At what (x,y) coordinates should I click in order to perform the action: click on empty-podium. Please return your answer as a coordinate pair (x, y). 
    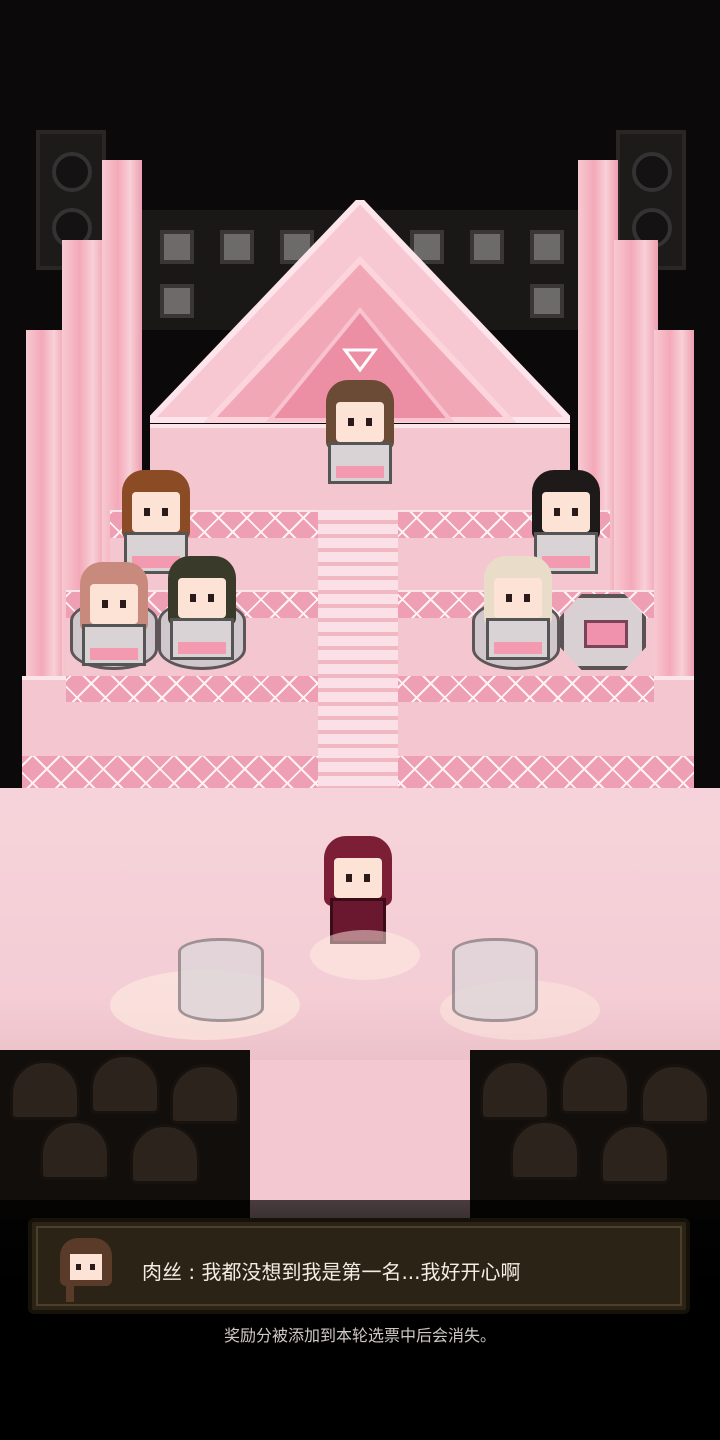
    Looking at the image, I should click on (603, 632).